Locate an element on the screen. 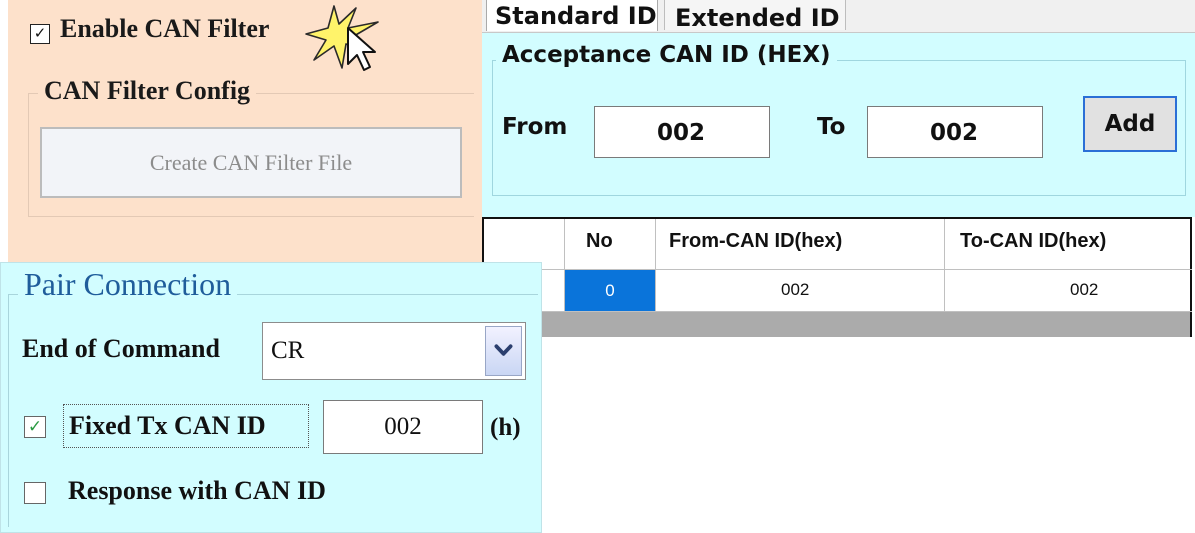 The width and height of the screenshot is (1195, 533). table-cell-no: 0 is located at coordinates (610, 290).